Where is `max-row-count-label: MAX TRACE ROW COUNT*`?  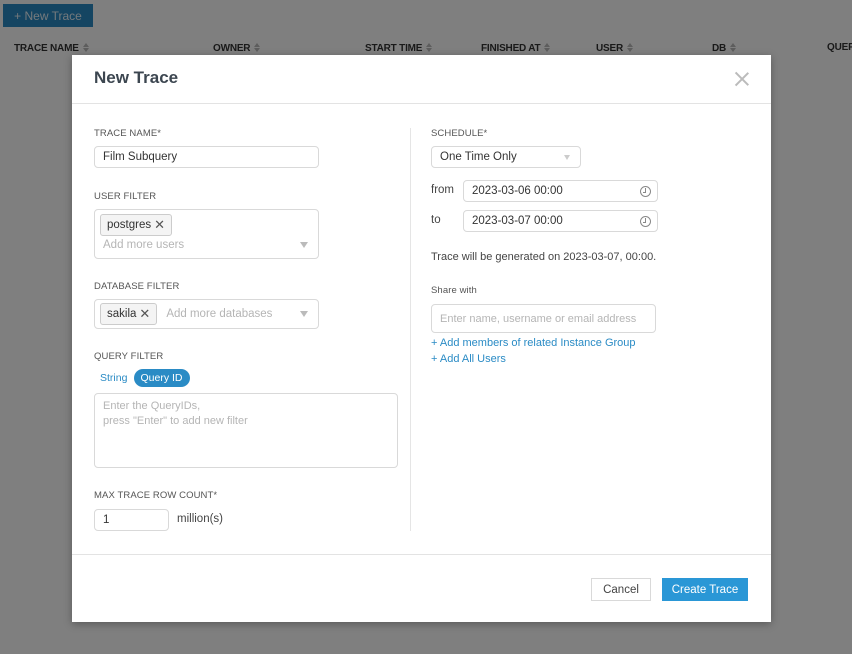
max-row-count-label: MAX TRACE ROW COUNT* is located at coordinates (156, 495).